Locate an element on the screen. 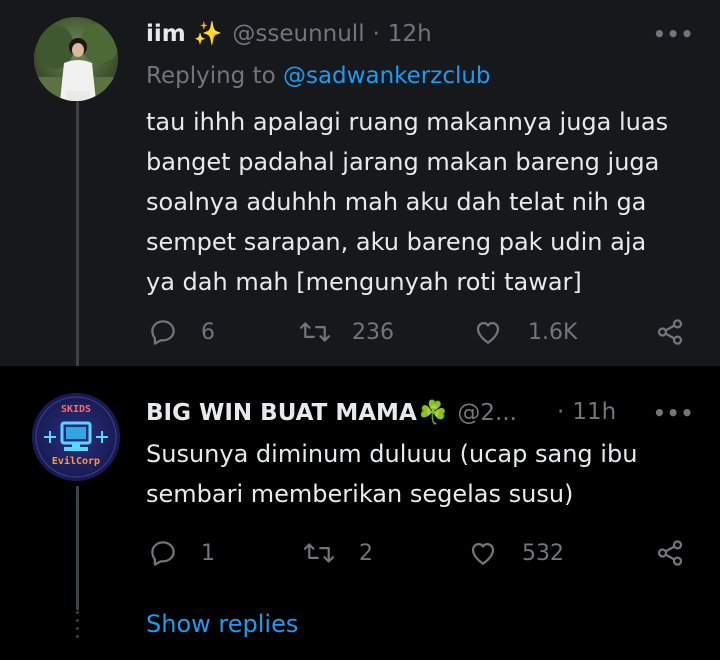 This screenshot has height=660, width=720. tweet-text-line: ya dah mah [mengunyah roti tawar] is located at coordinates (364, 282).